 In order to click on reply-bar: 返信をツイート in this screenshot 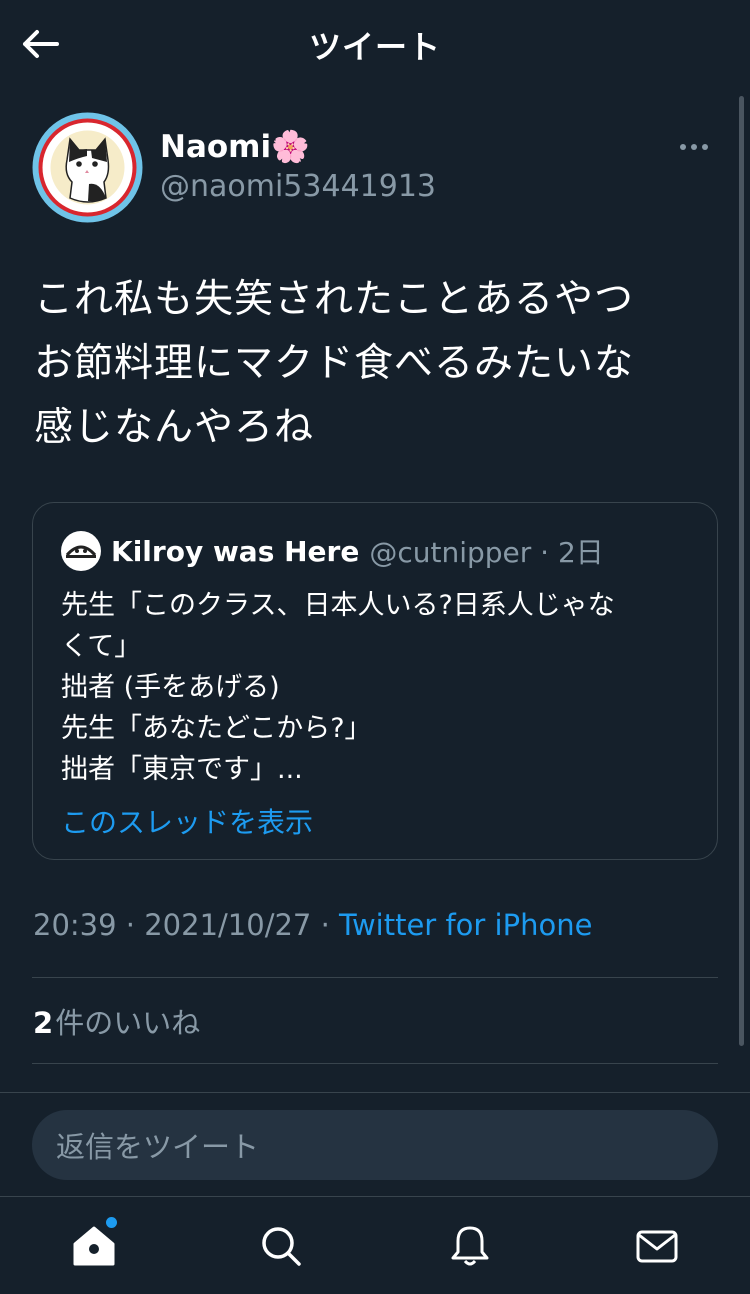, I will do `click(375, 1144)`.